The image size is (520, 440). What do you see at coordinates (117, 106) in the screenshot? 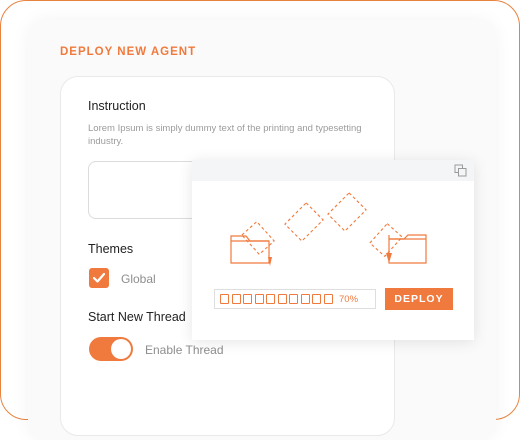
I see `instruction-label: Instruction` at bounding box center [117, 106].